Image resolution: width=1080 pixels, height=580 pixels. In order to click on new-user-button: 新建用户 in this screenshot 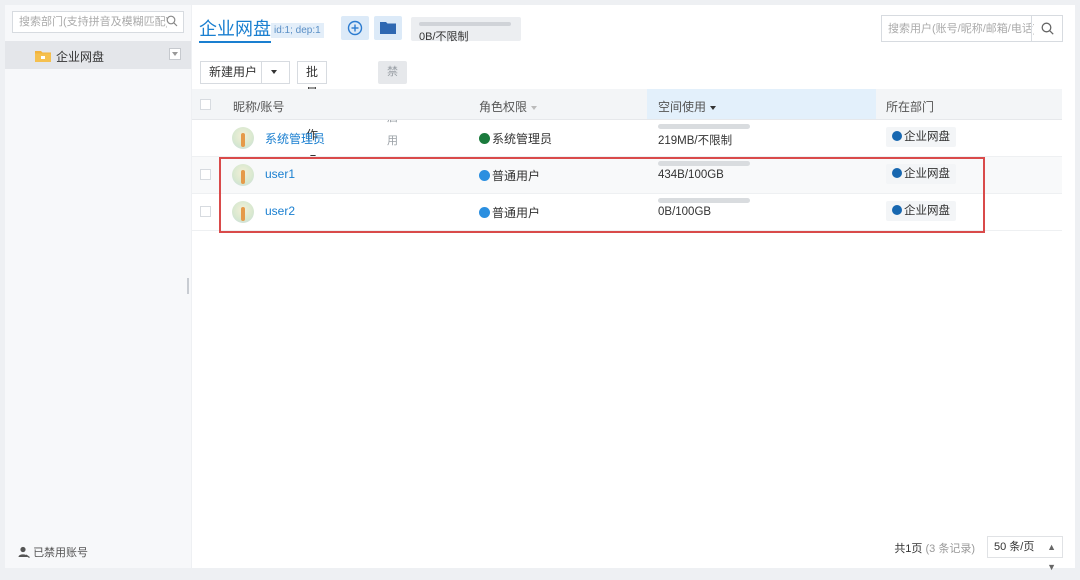, I will do `click(245, 72)`.